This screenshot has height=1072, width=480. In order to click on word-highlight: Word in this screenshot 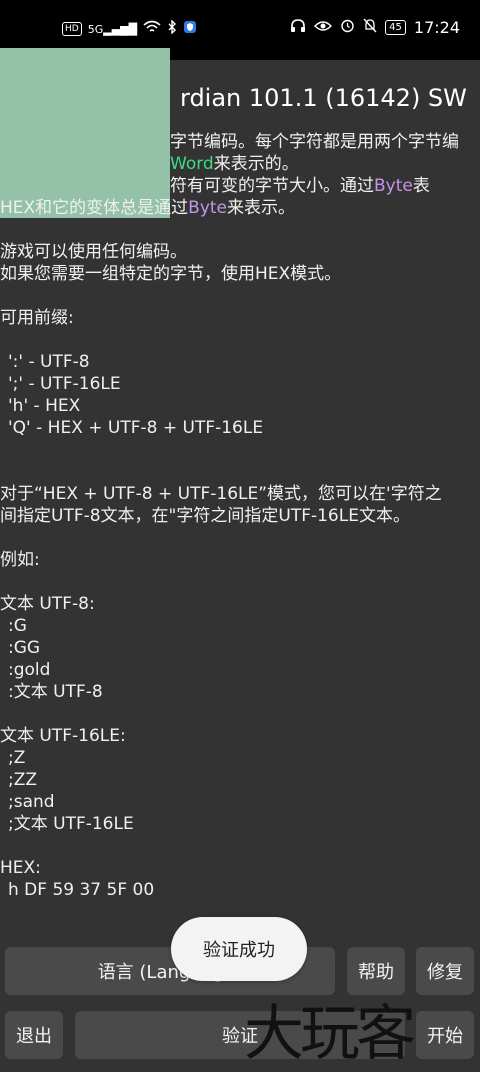, I will do `click(192, 164)`.